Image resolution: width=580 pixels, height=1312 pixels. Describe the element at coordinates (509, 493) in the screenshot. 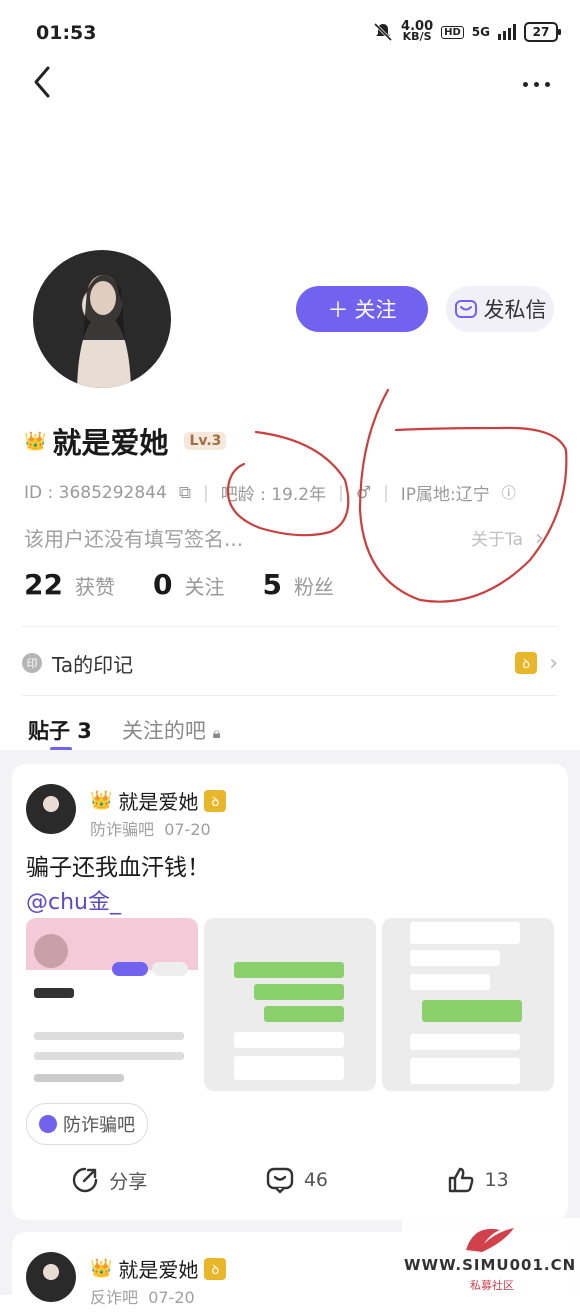

I see `help-icon: ⓘ` at that location.